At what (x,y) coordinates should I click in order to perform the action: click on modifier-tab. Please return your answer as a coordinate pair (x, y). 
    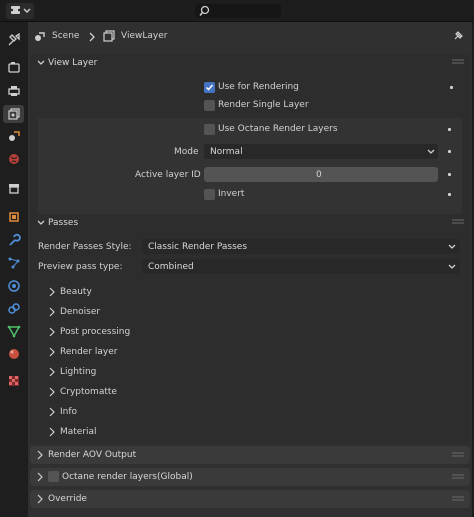
    Looking at the image, I should click on (13, 240).